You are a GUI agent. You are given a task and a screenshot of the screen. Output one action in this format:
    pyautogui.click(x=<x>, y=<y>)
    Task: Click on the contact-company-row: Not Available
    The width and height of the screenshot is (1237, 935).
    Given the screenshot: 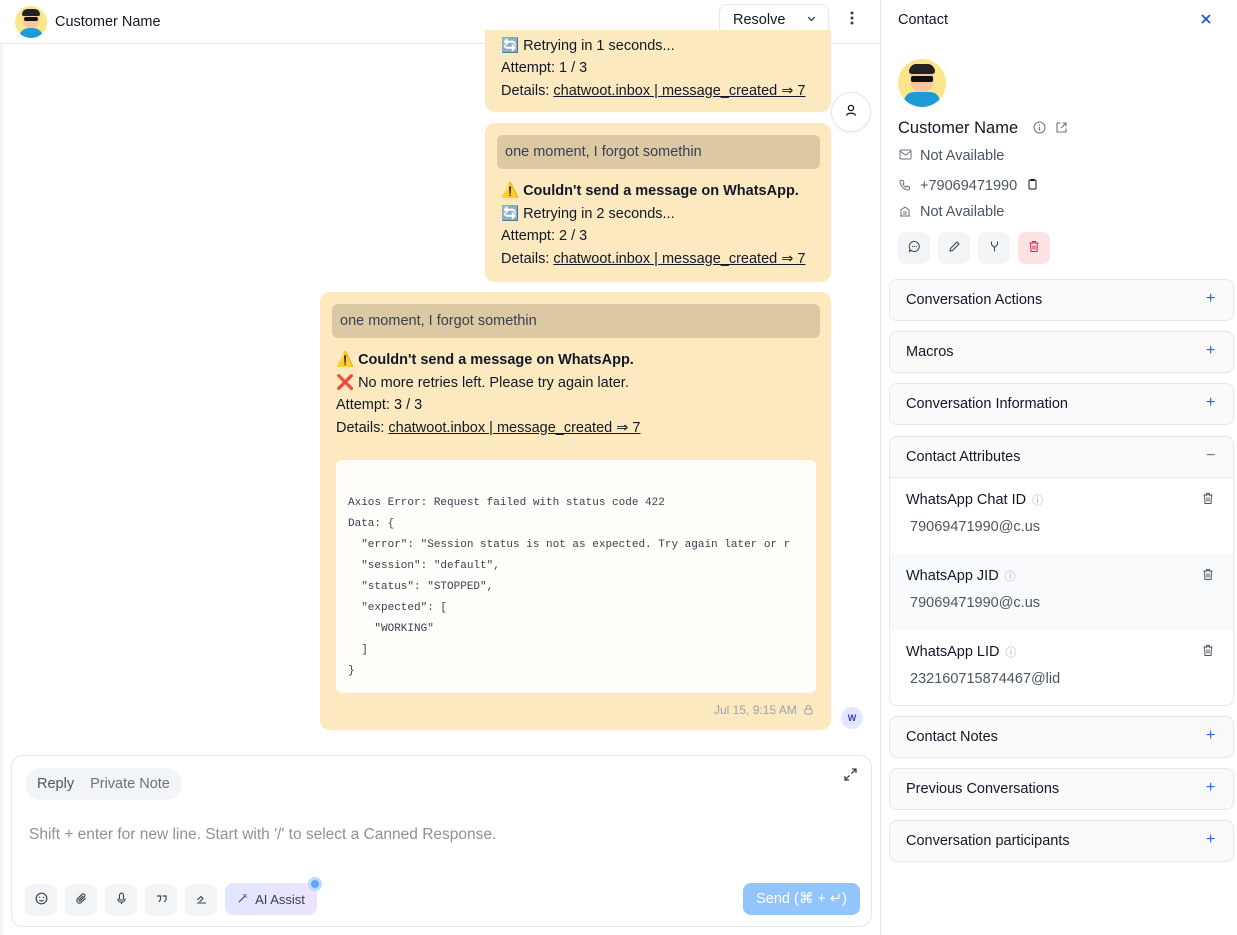 What is the action you would take?
    pyautogui.click(x=951, y=212)
    